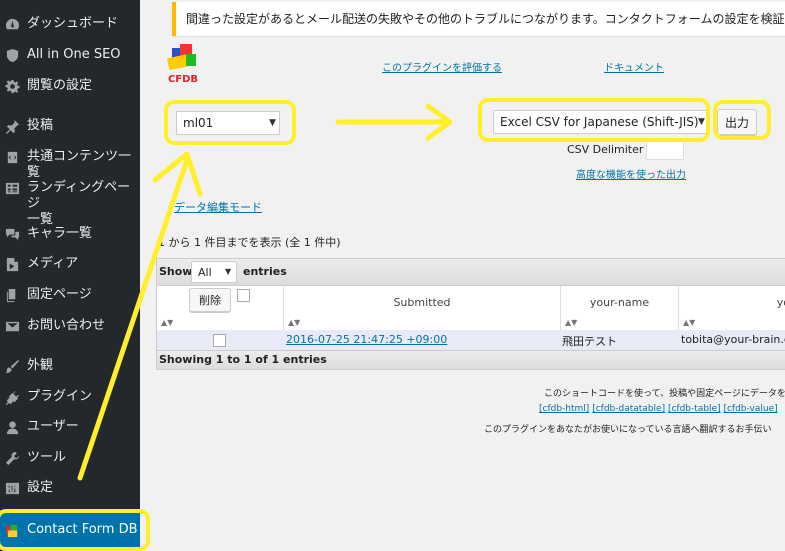  What do you see at coordinates (470, 272) in the screenshot?
I see `datatable-toolbar: Show All ▼ entries` at bounding box center [470, 272].